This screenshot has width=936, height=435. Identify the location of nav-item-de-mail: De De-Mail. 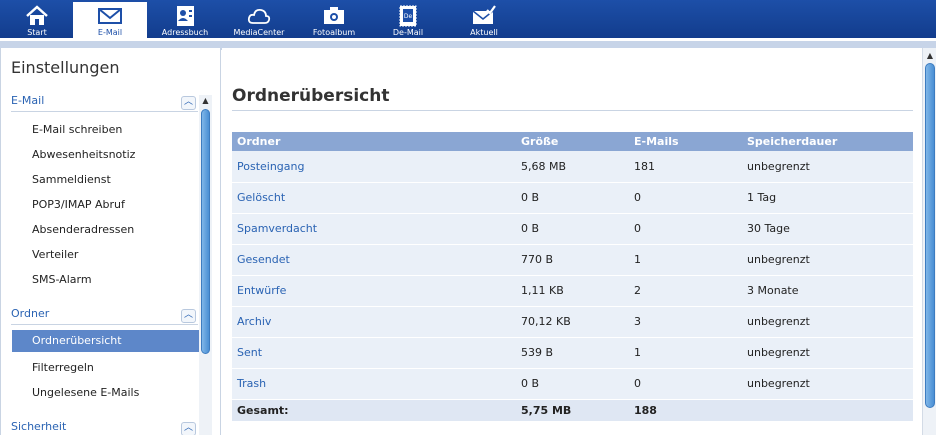
(408, 20).